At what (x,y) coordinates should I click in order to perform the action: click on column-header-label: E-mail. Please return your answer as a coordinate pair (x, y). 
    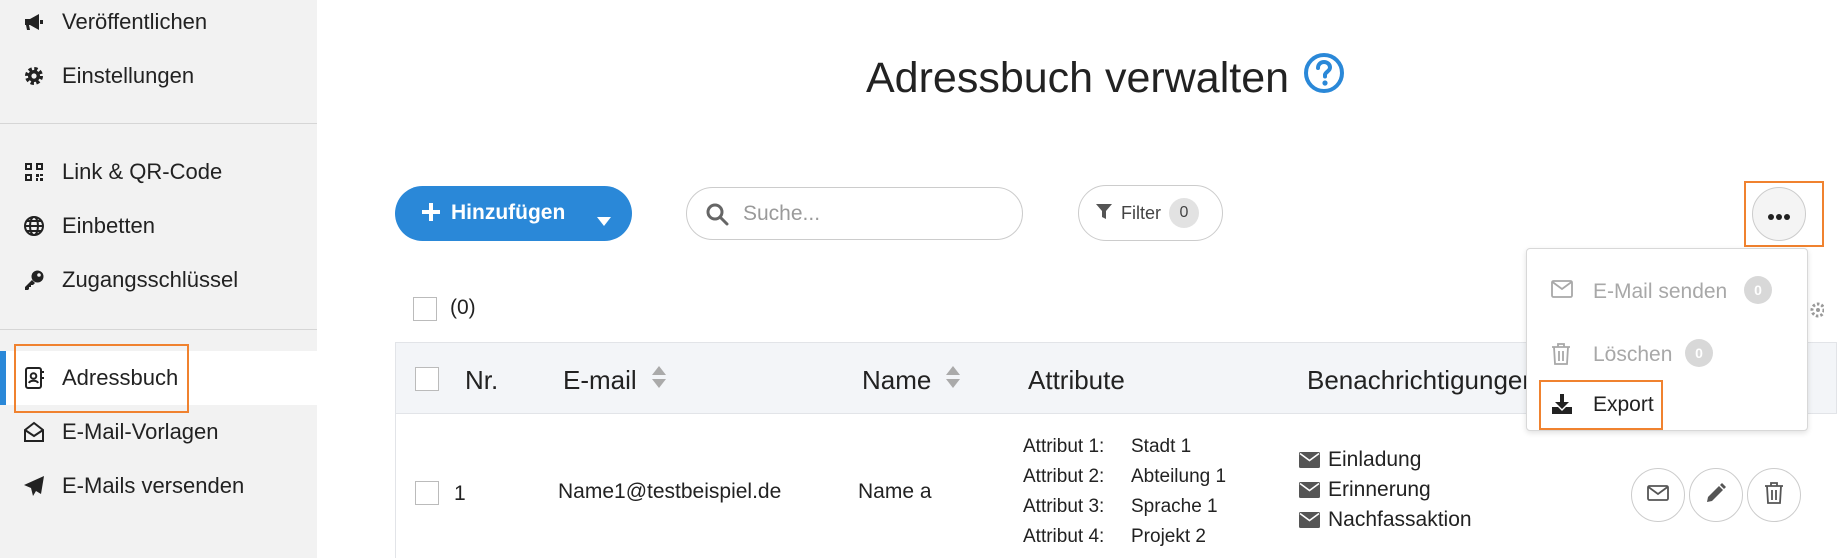
    Looking at the image, I should click on (600, 380).